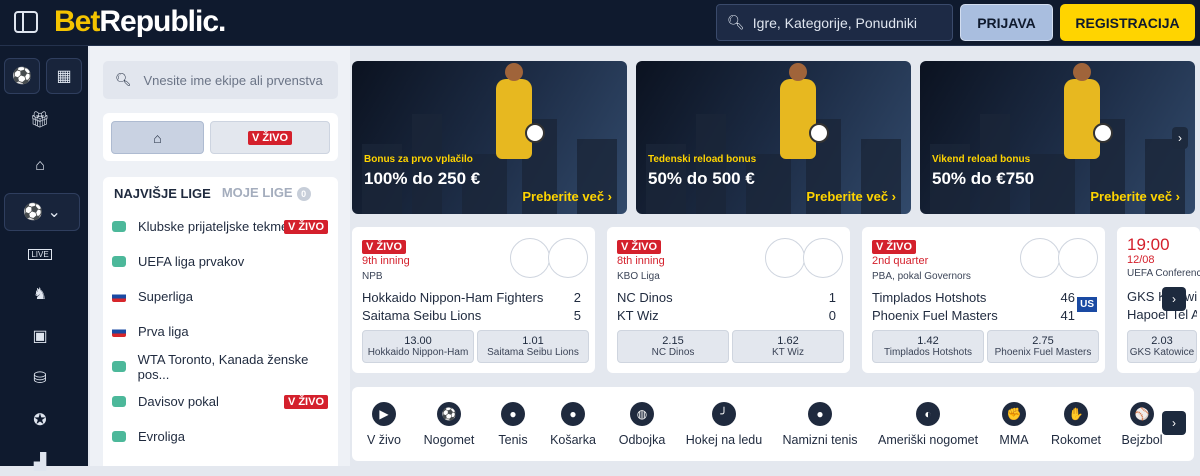  I want to click on odds-button: 13.00 Hokkaido Nippon-Ham, so click(418, 346).